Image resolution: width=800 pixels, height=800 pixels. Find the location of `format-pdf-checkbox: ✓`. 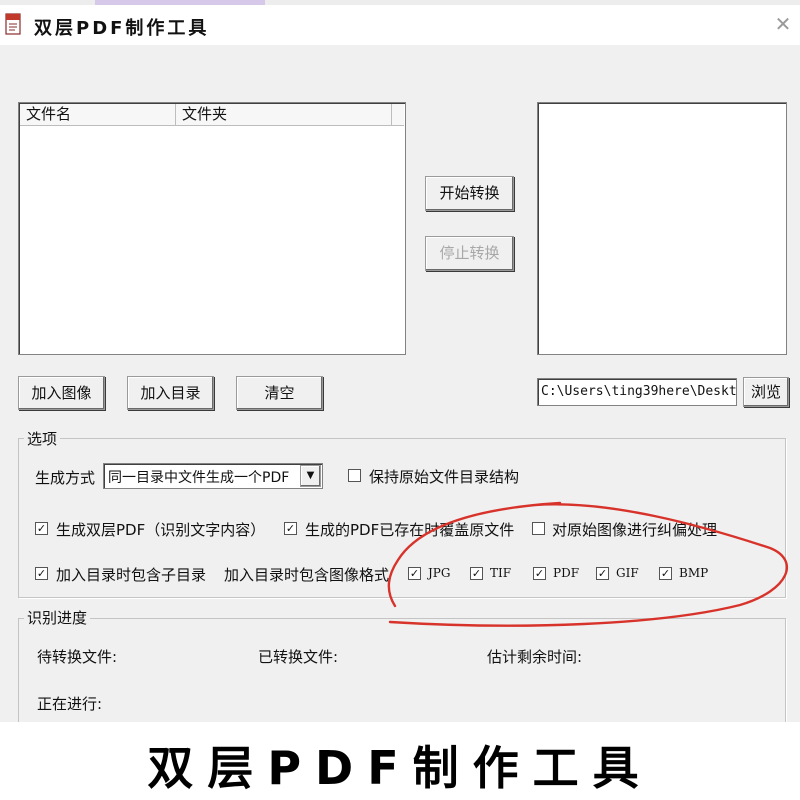

format-pdf-checkbox: ✓ is located at coordinates (539, 573).